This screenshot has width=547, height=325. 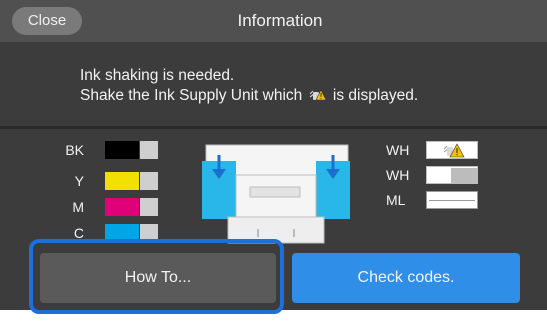 I want to click on message-line-2-start: Shake the Ink Supply Unit which, so click(x=191, y=95).